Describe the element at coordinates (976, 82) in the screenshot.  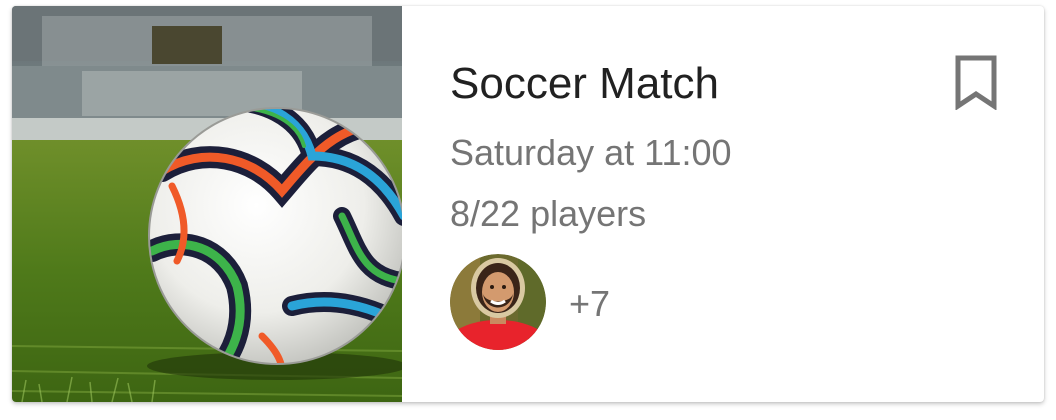
I see `bookmark-icon` at that location.